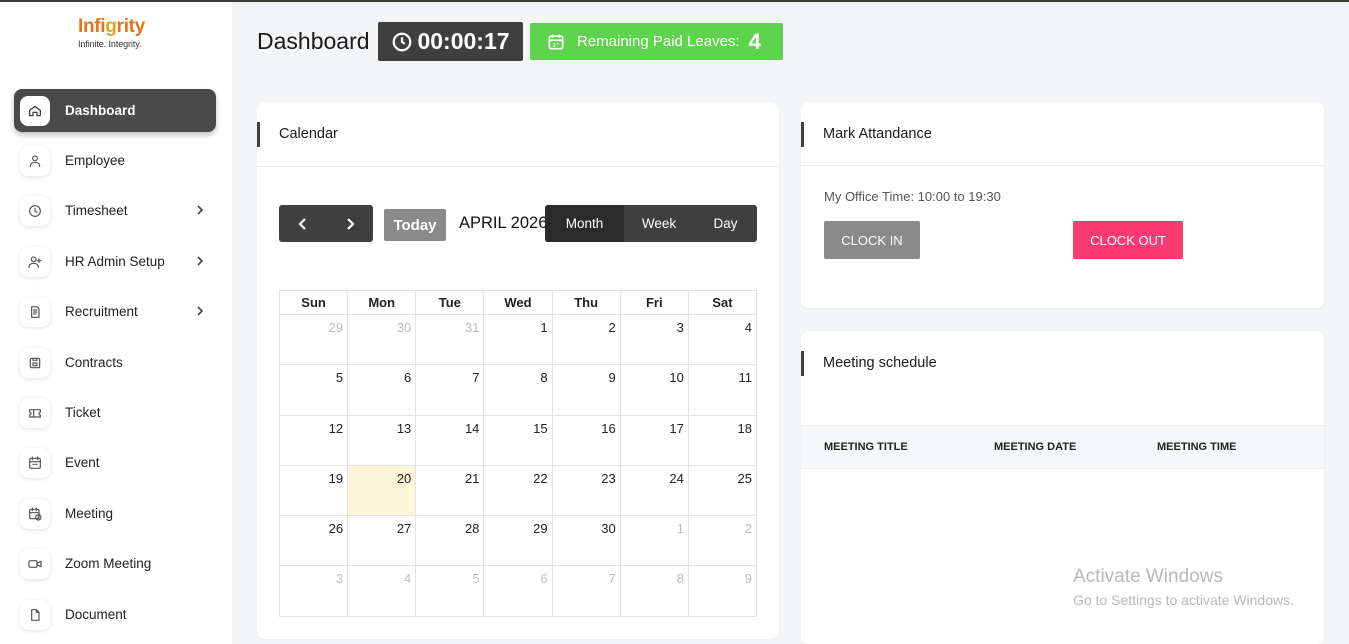 This screenshot has width=1349, height=644. I want to click on leaves-count: 4, so click(754, 41).